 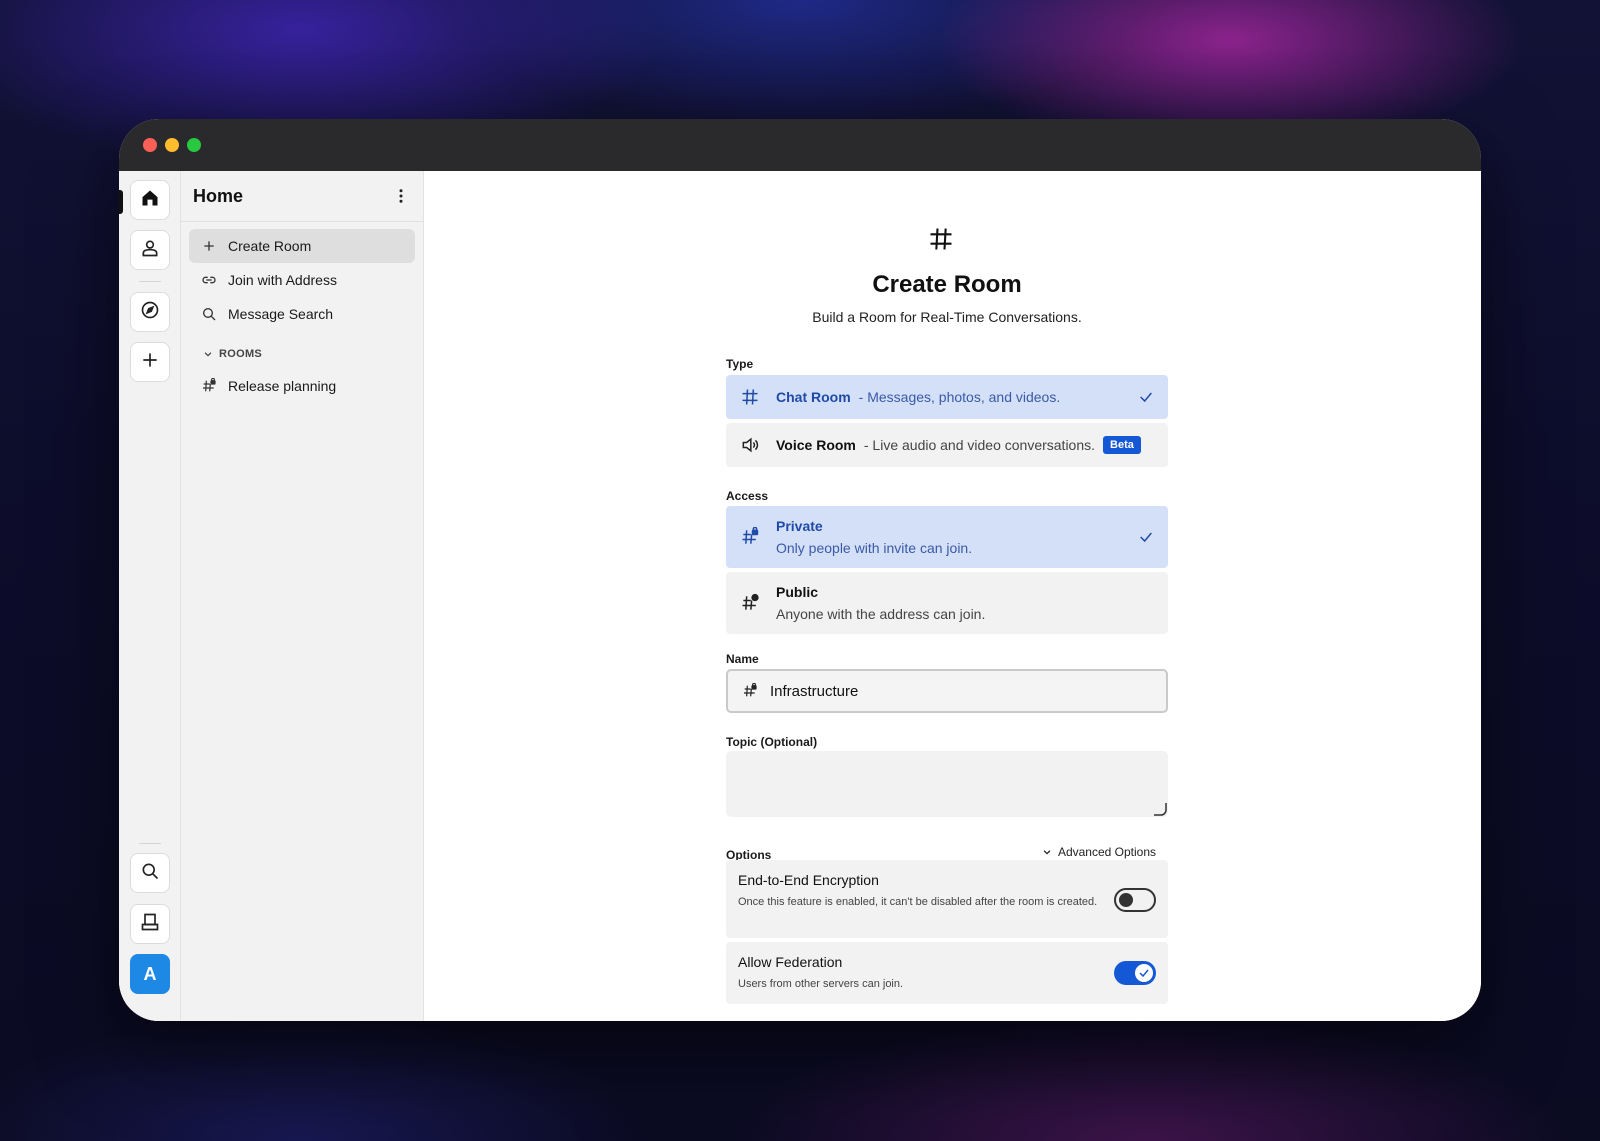 What do you see at coordinates (813, 397) in the screenshot?
I see `type-option-name: Chat Room` at bounding box center [813, 397].